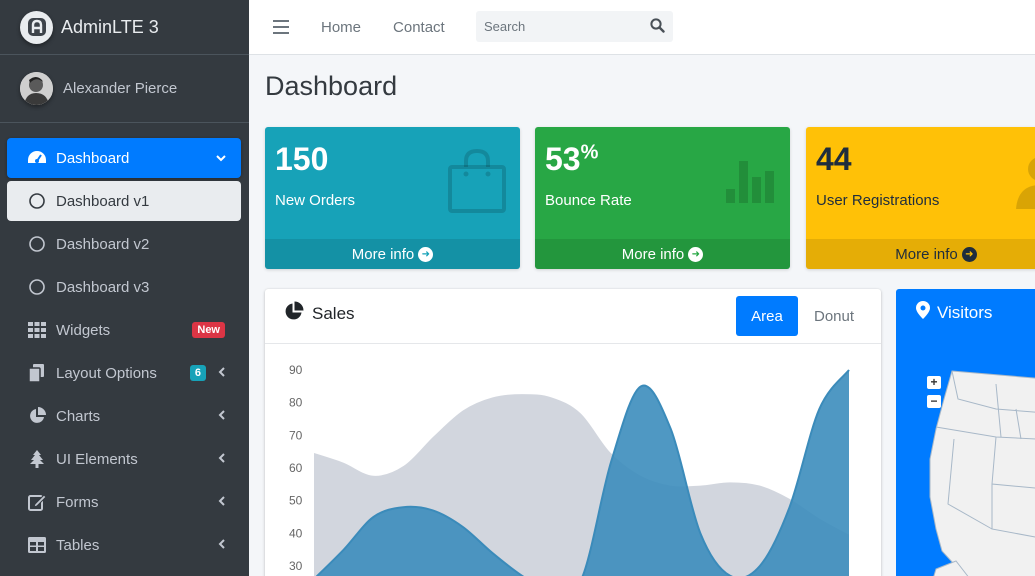 The height and width of the screenshot is (576, 1035). I want to click on page-title: Dashboard, so click(331, 86).